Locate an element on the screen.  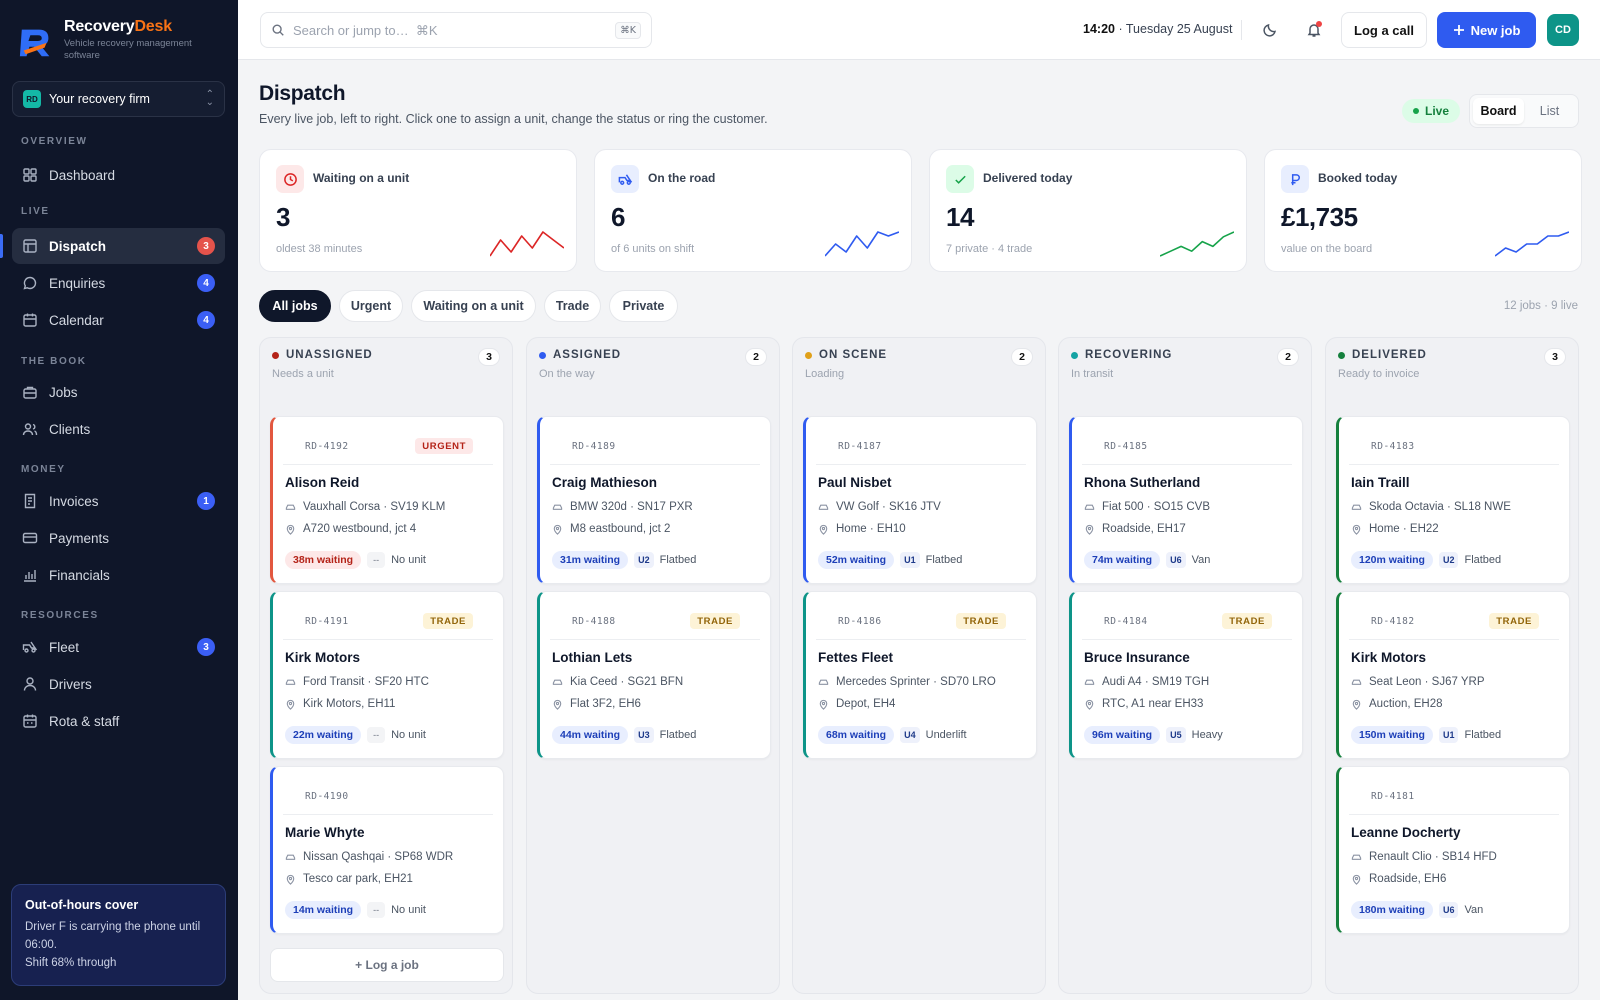
column-title: DELIVERED is located at coordinates (1389, 355).